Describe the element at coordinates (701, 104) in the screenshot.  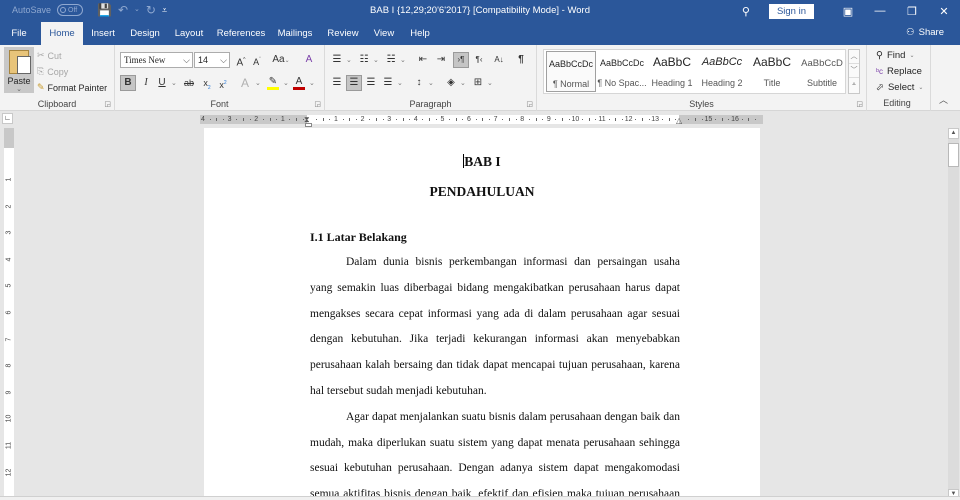
I see `styles-group-label: Styles` at that location.